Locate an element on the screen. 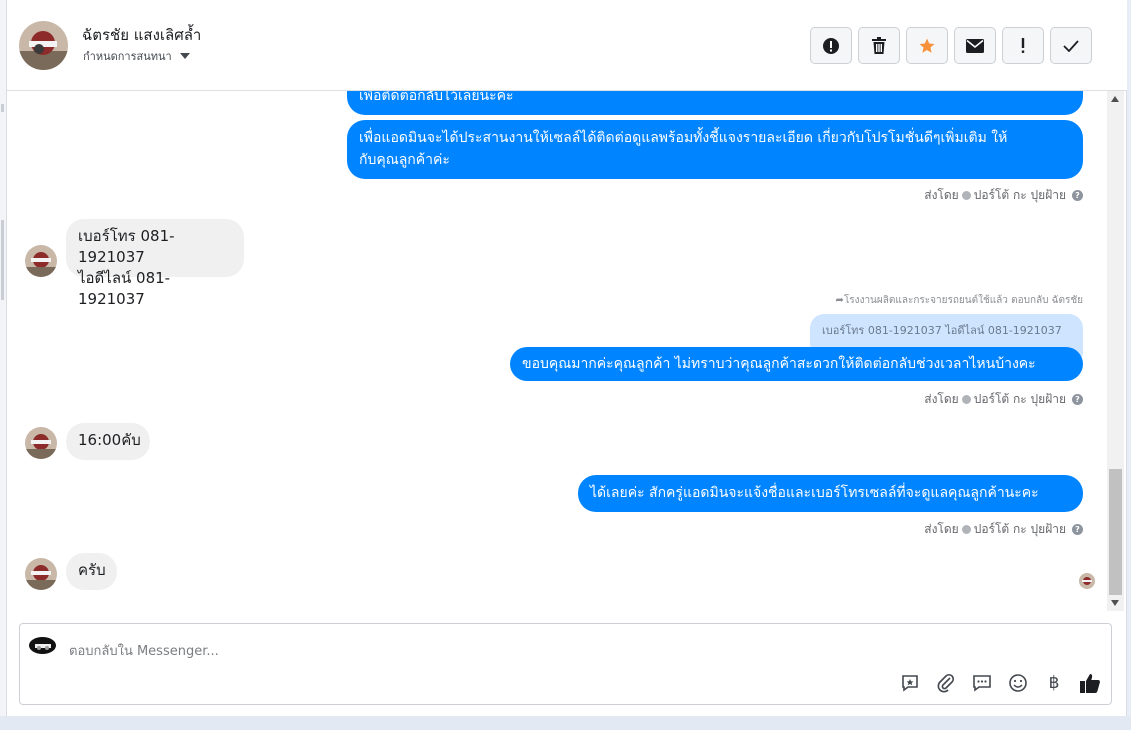  reply-arrow-icon: ➦ is located at coordinates (839, 300).